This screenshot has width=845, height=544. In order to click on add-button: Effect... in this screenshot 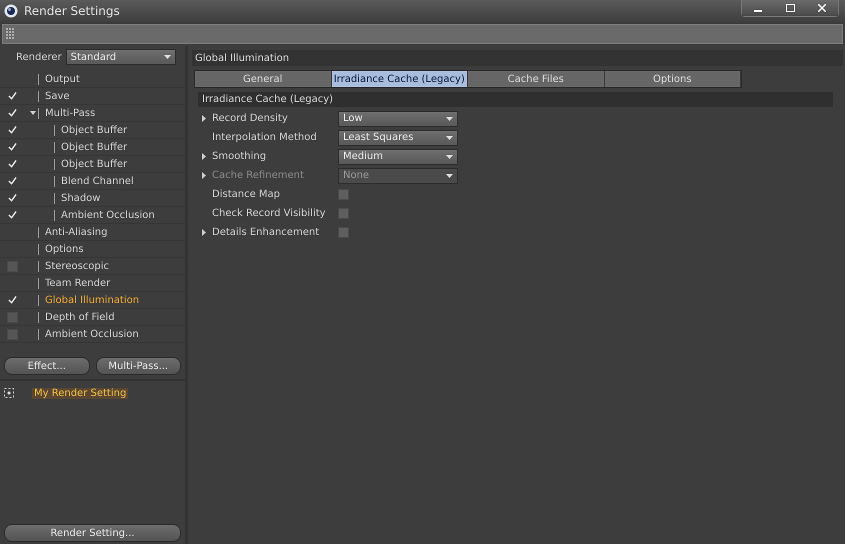, I will do `click(47, 366)`.